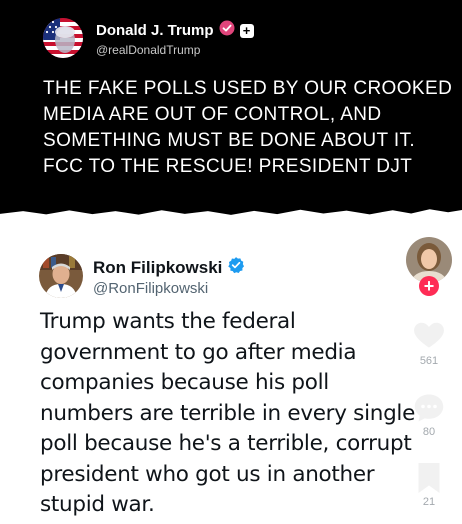 This screenshot has height=524, width=462. What do you see at coordinates (150, 288) in the screenshot?
I see `ron-handle: @RonFilipkowski` at bounding box center [150, 288].